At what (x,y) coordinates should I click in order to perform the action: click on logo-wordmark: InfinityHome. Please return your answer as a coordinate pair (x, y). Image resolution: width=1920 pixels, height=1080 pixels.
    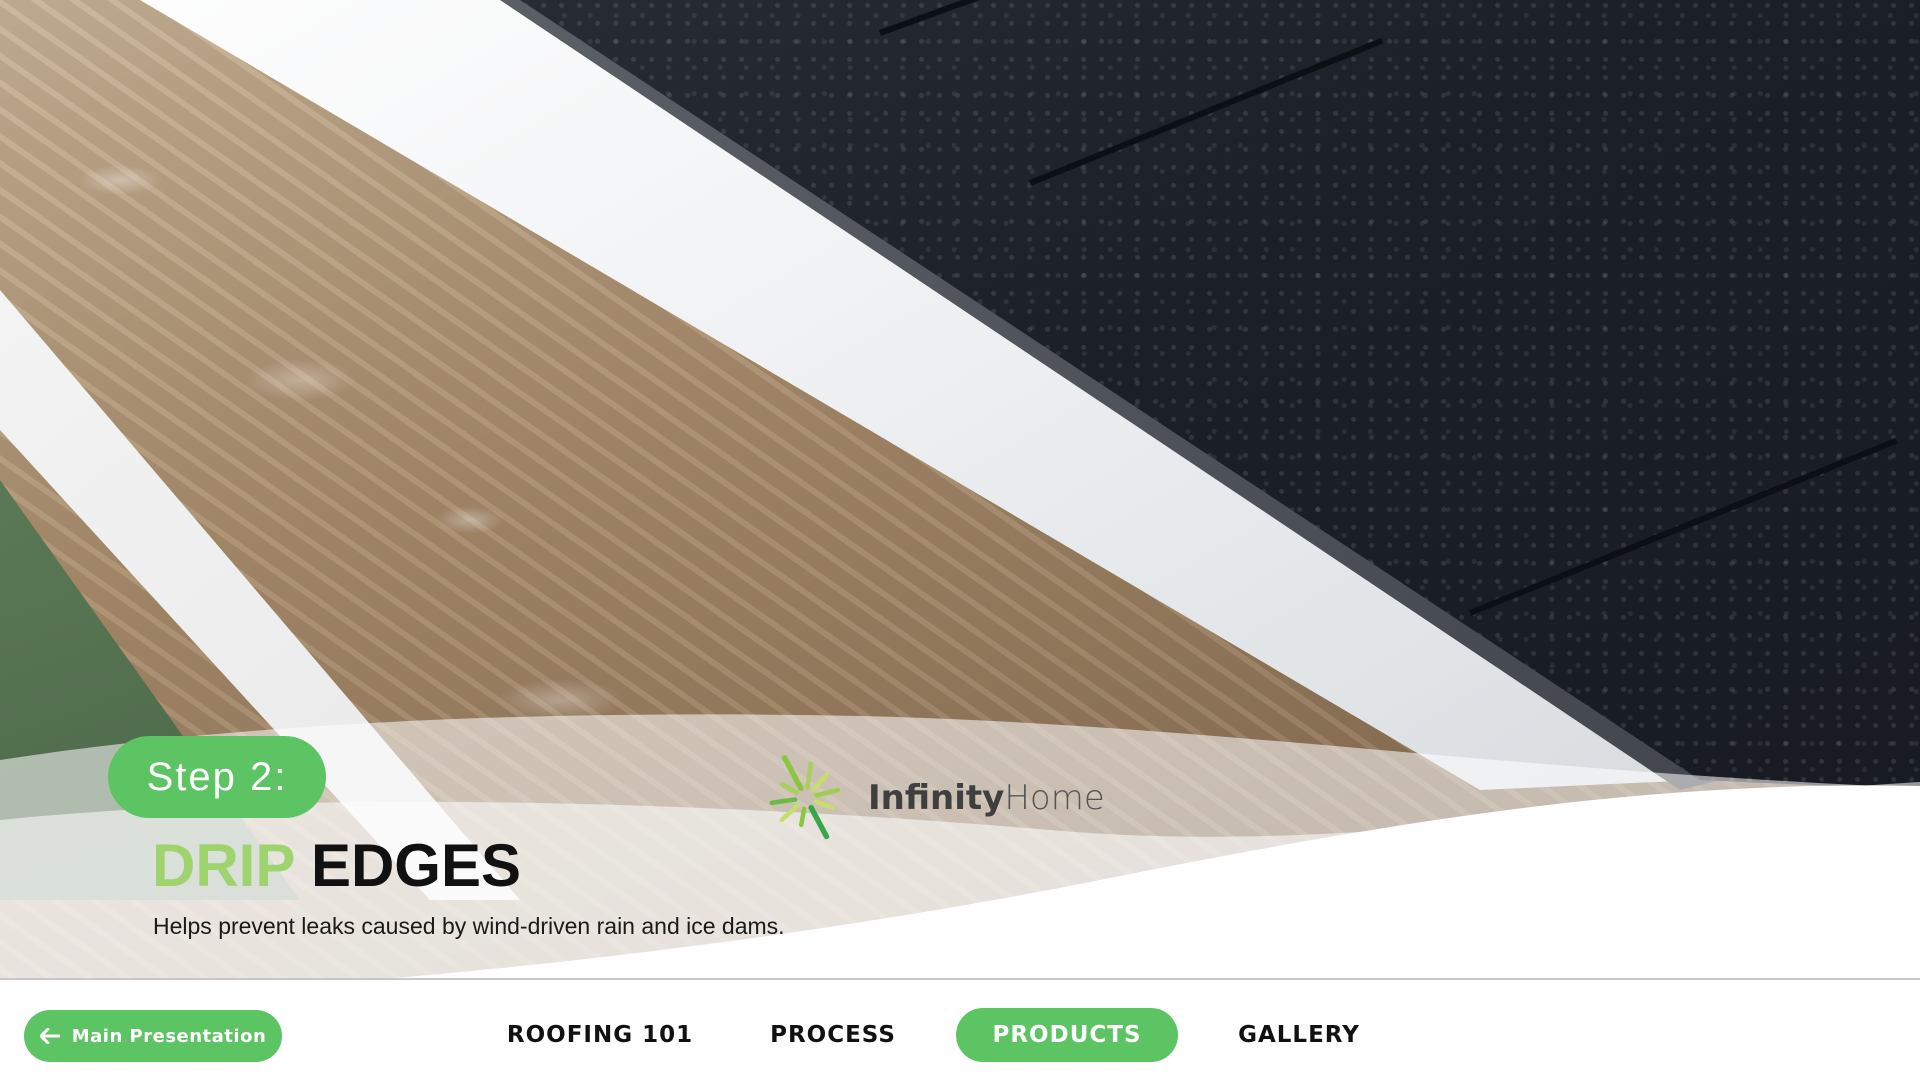
    Looking at the image, I should click on (986, 798).